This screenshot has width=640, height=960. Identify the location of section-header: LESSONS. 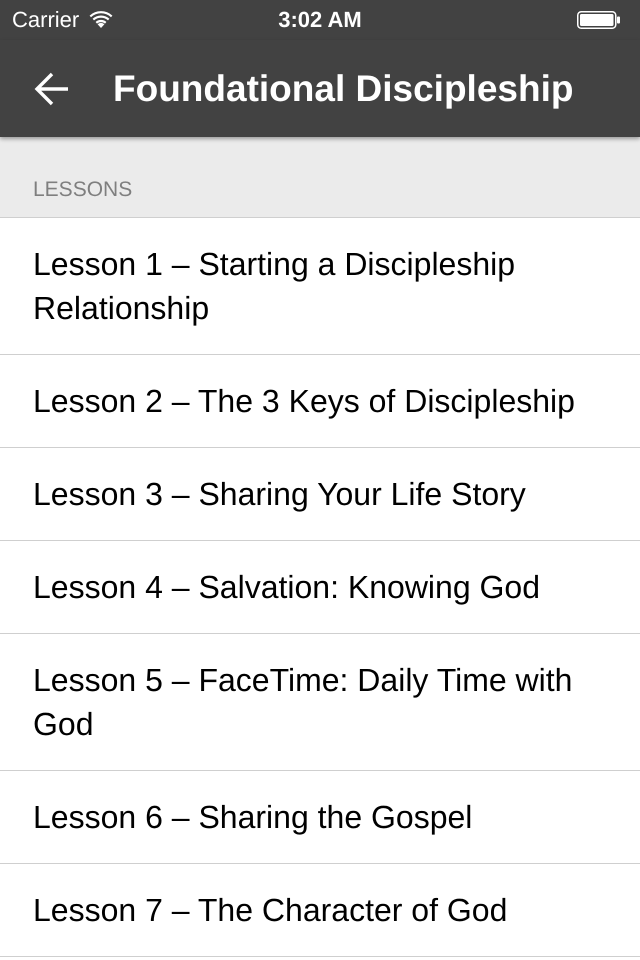
(82, 190).